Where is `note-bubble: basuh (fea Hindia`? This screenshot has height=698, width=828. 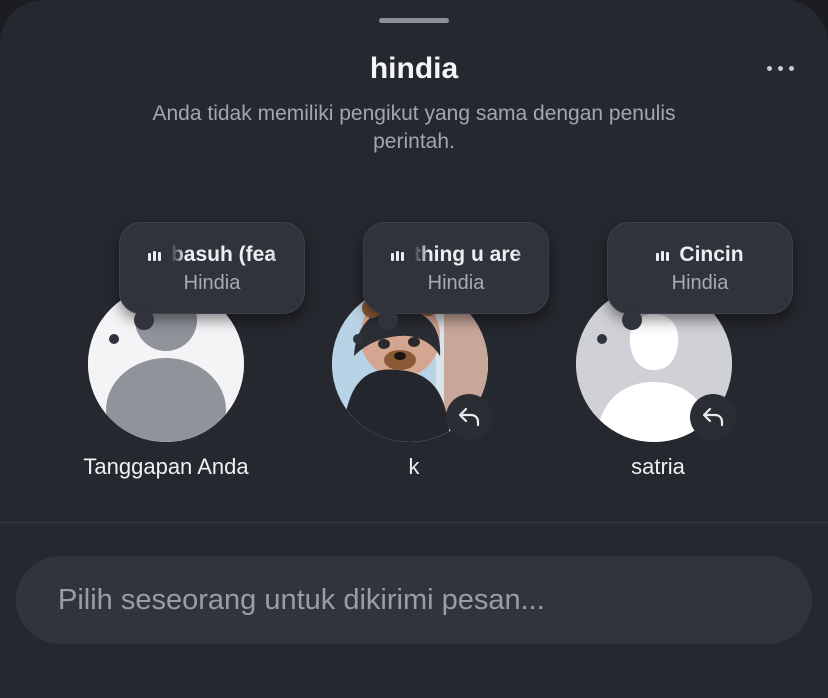 note-bubble: basuh (fea Hindia is located at coordinates (212, 268).